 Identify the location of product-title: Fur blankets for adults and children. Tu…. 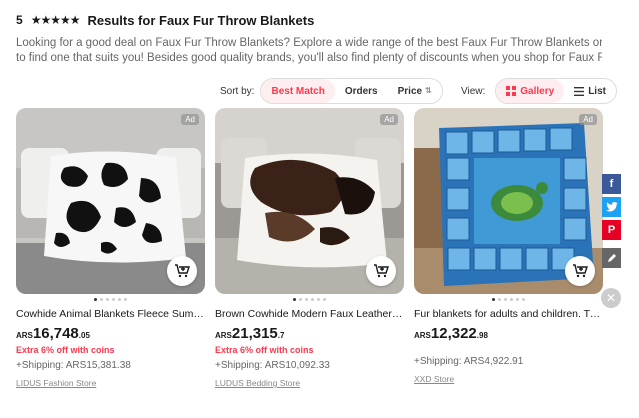
(508, 314).